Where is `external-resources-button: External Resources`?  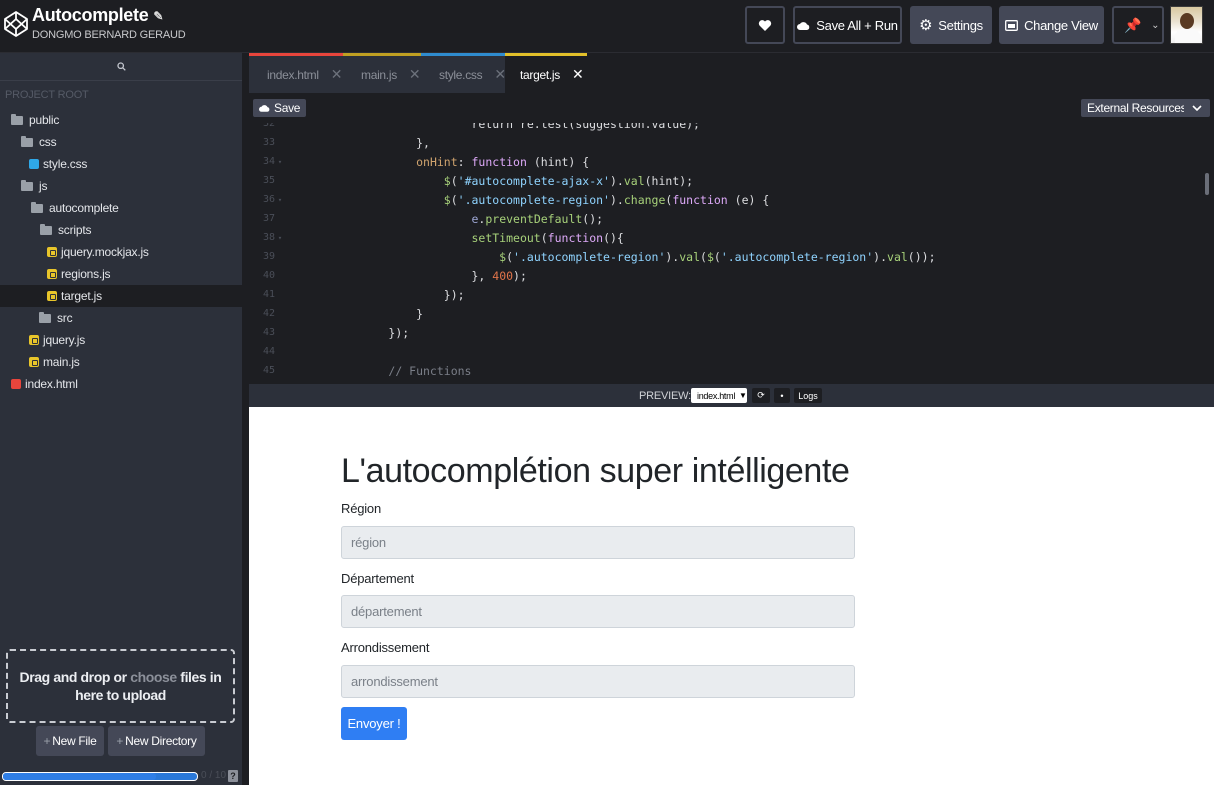
external-resources-button: External Resources is located at coordinates (1137, 108).